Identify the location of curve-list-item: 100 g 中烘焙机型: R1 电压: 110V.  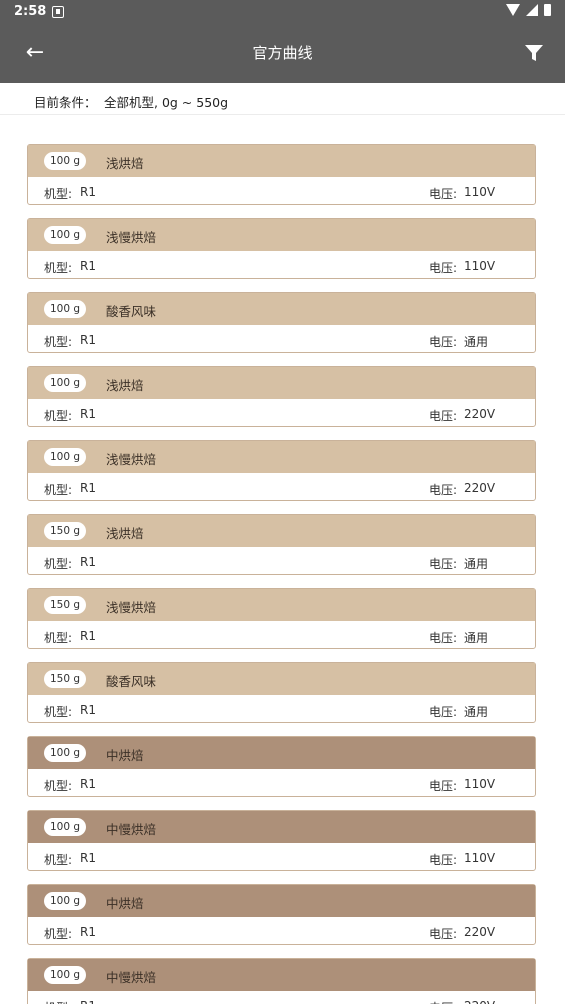
(281, 766).